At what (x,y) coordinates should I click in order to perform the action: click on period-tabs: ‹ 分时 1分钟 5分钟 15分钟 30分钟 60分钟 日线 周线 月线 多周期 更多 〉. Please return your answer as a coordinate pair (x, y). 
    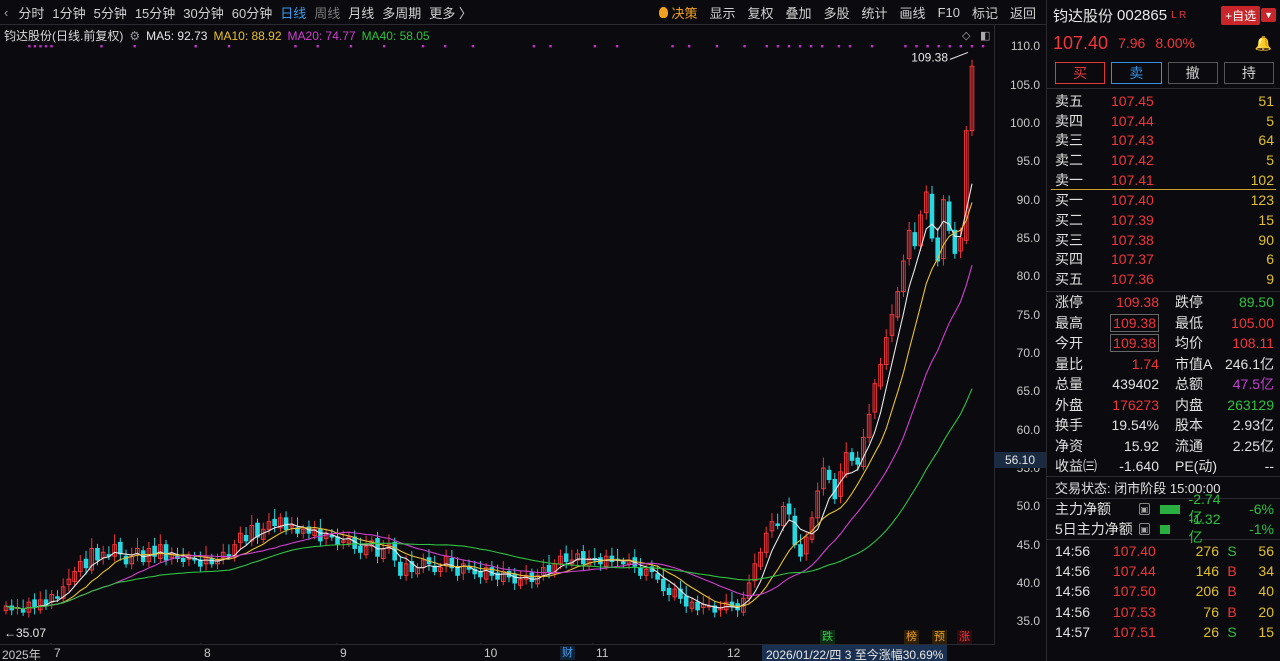
    Looking at the image, I should click on (238, 12).